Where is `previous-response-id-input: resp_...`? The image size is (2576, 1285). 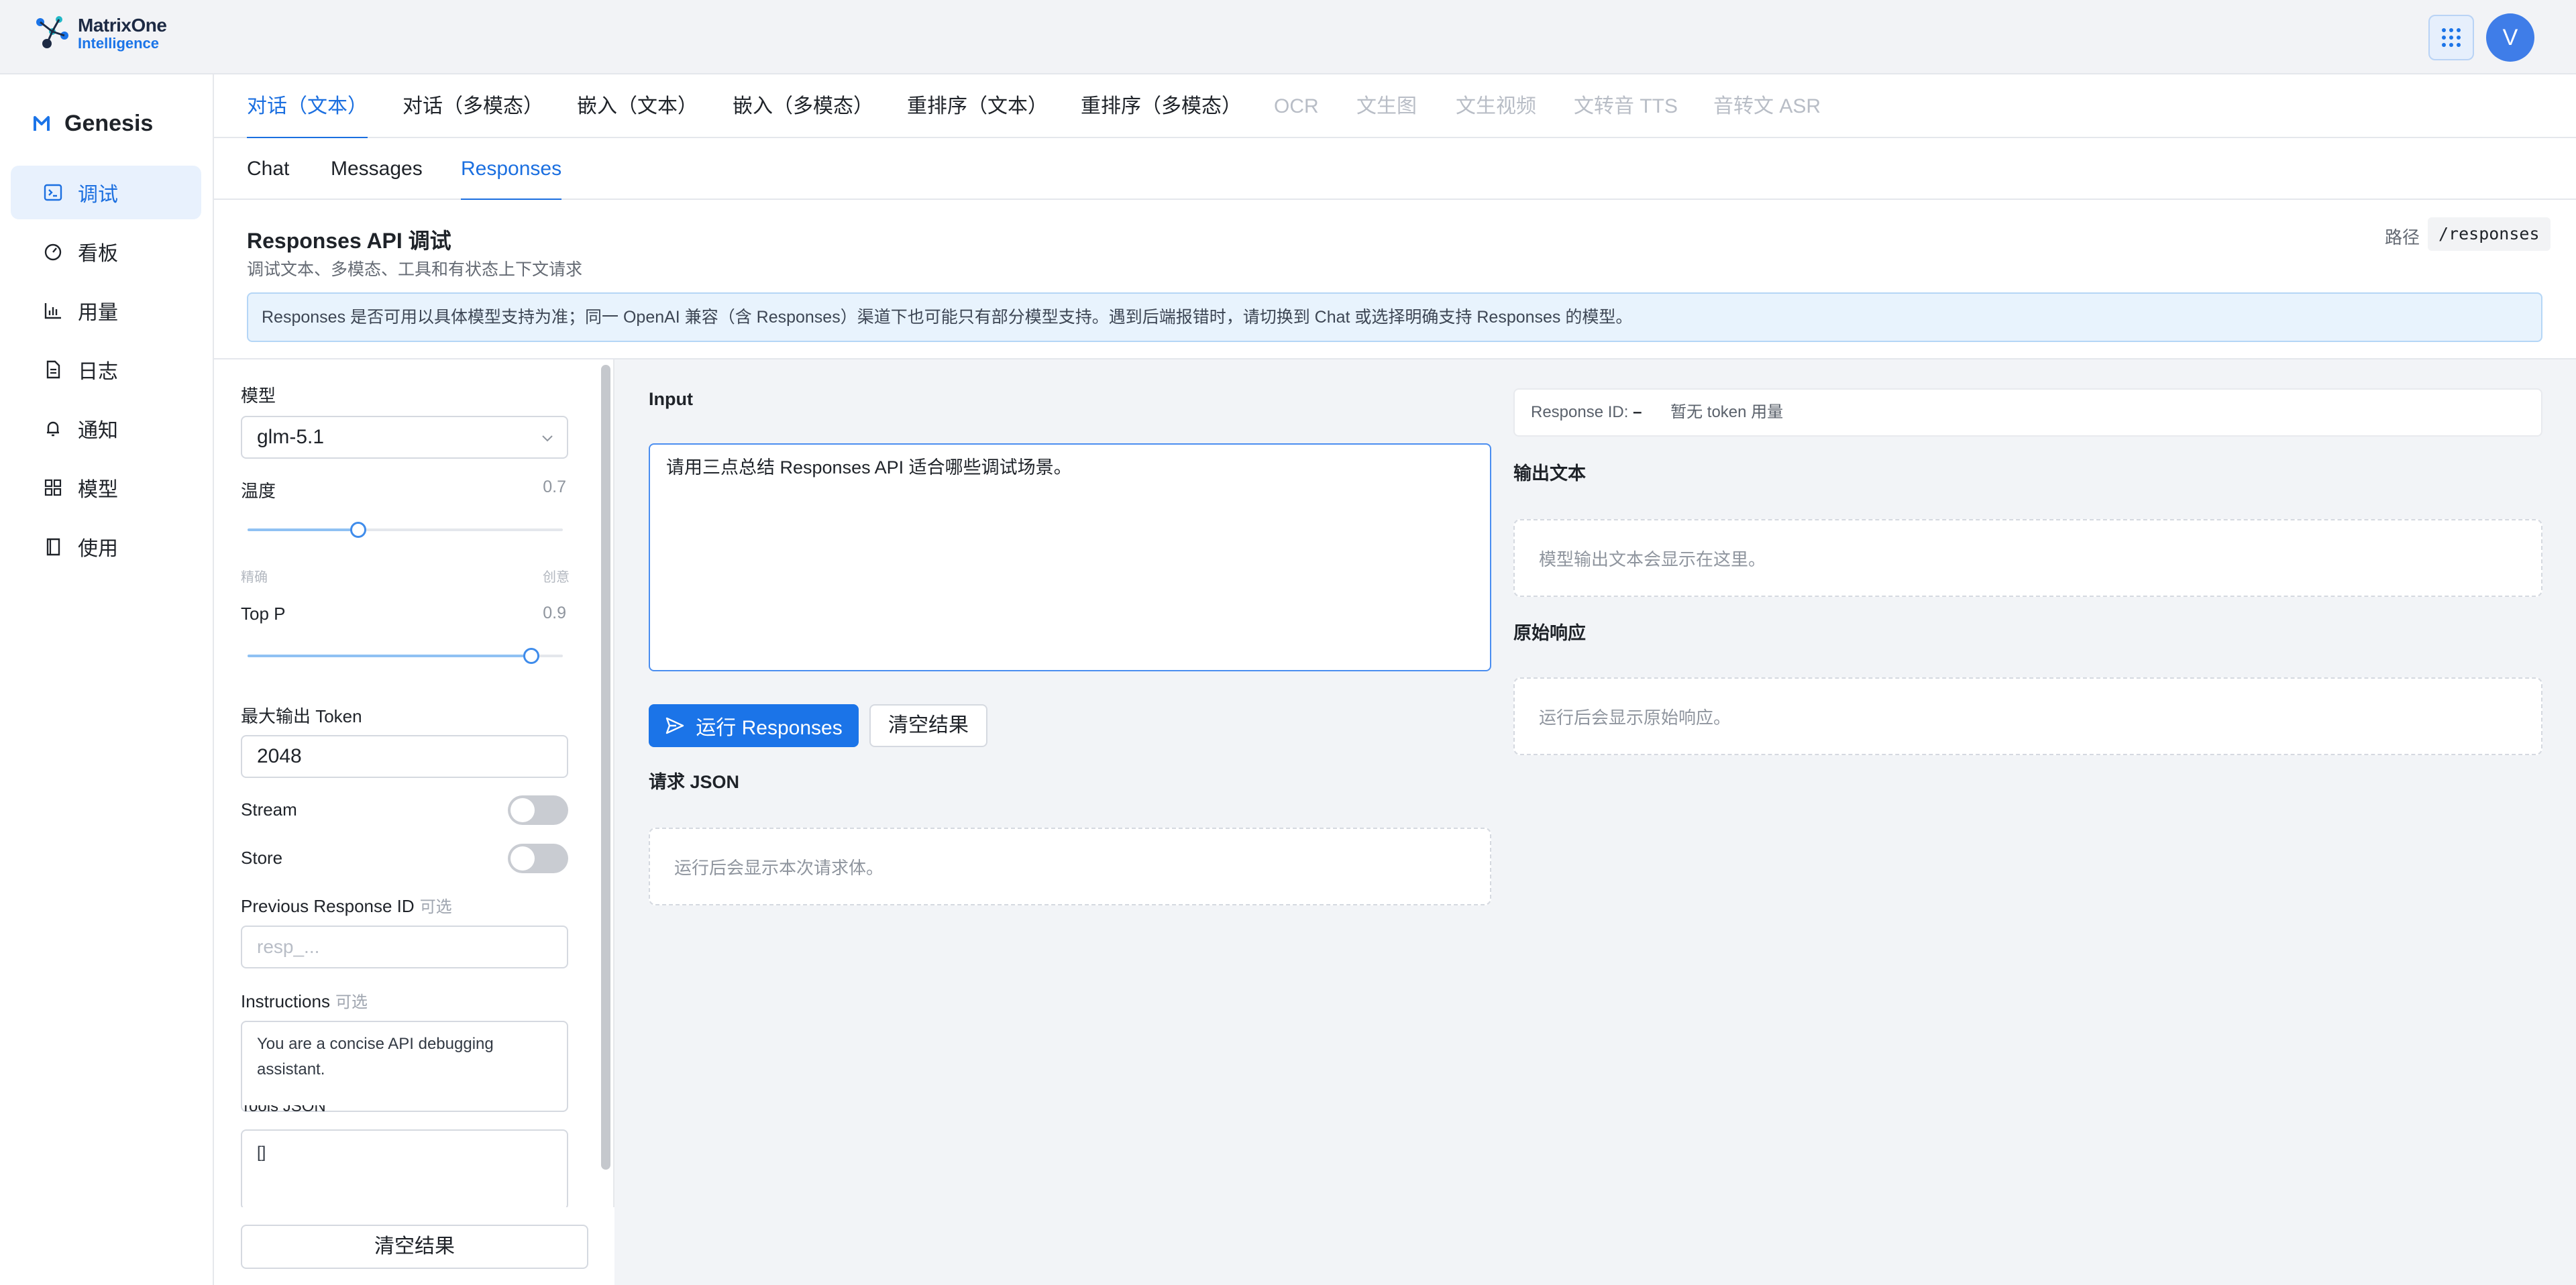 previous-response-id-input: resp_... is located at coordinates (404, 947).